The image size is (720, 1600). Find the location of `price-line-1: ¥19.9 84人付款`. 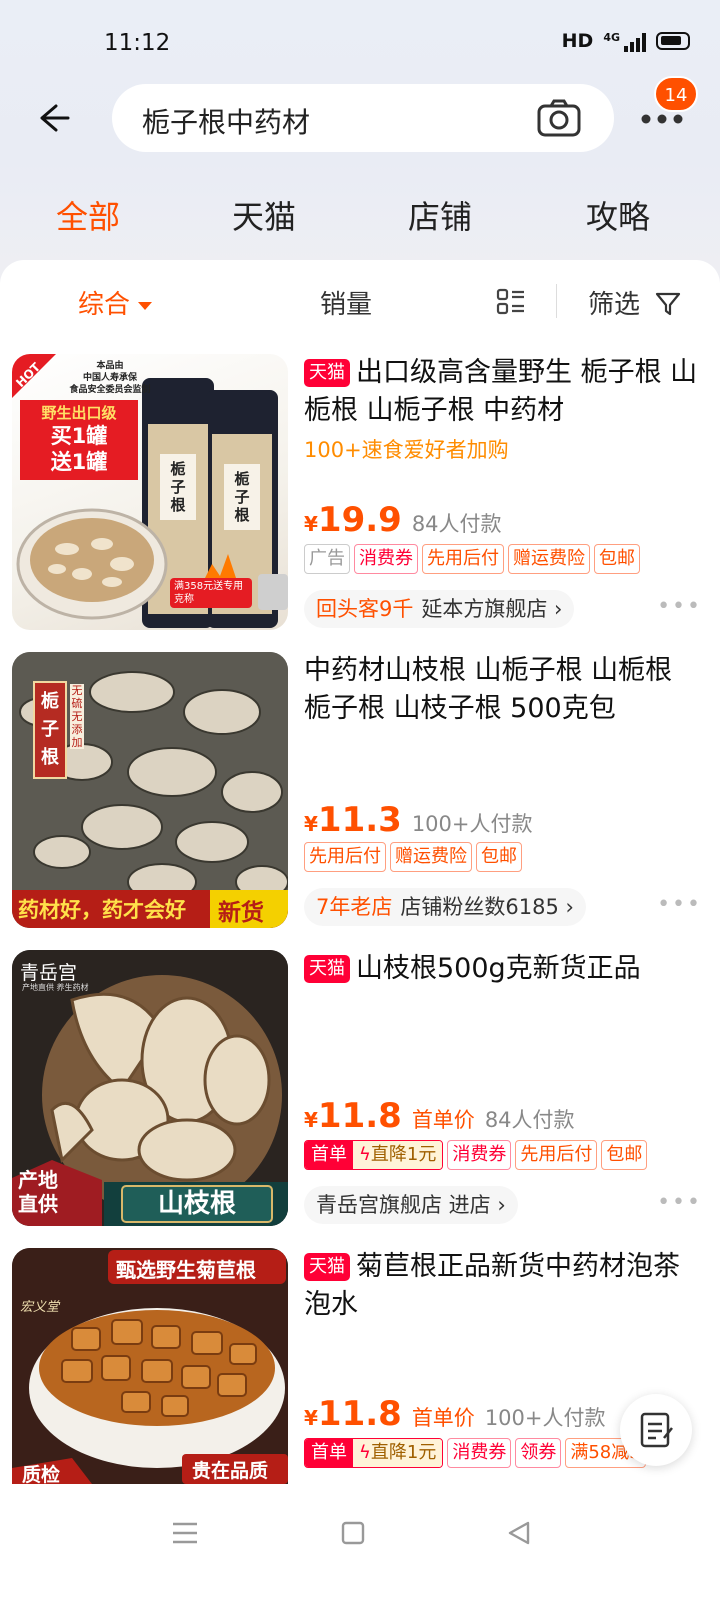

price-line-1: ¥19.9 84人付款 is located at coordinates (403, 520).